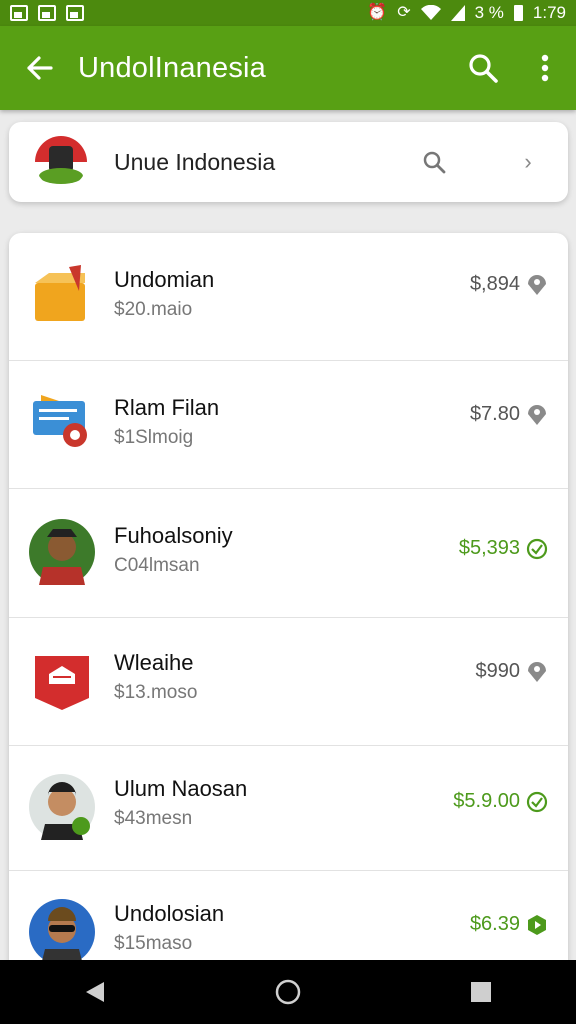  Describe the element at coordinates (528, 162) in the screenshot. I see `chevron-right-icon: ›` at that location.